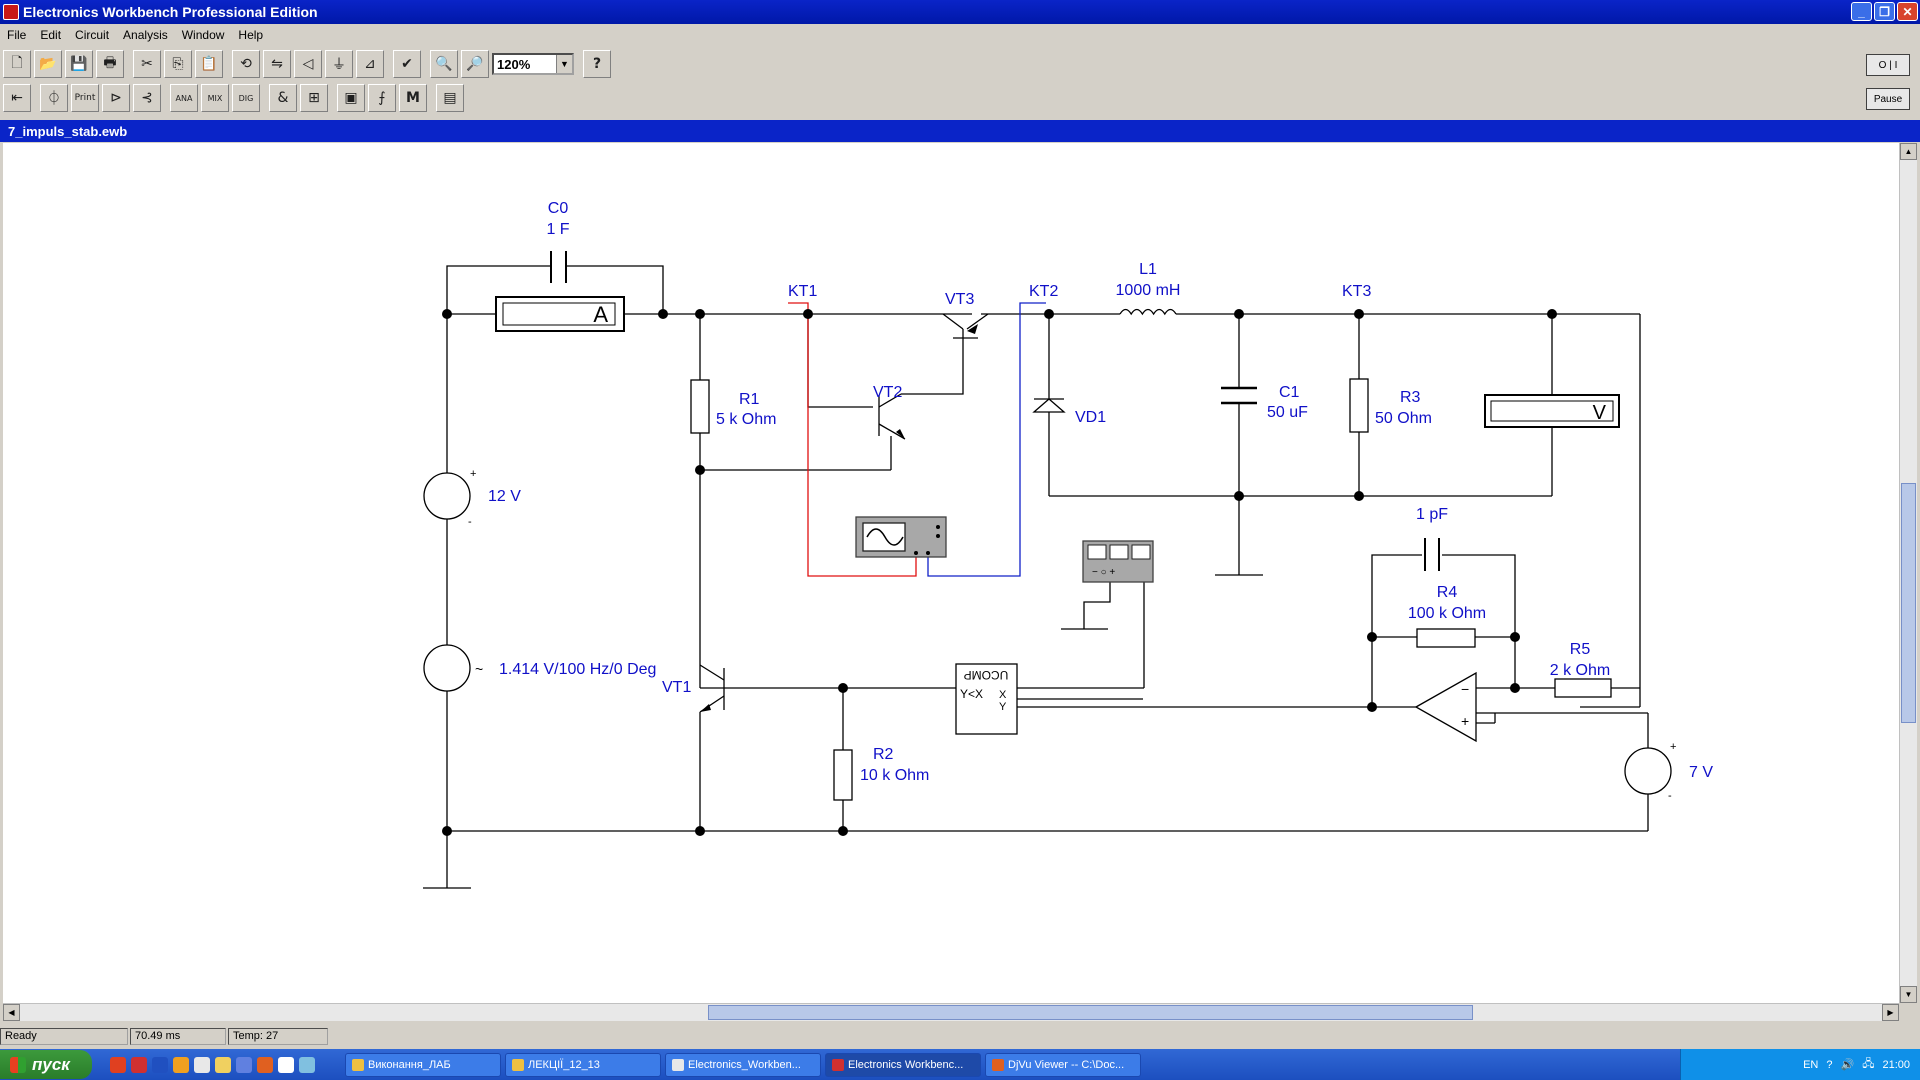 This screenshot has height=1080, width=1920. What do you see at coordinates (382, 98) in the screenshot?
I see `controls-bin-icon: ⨍` at bounding box center [382, 98].